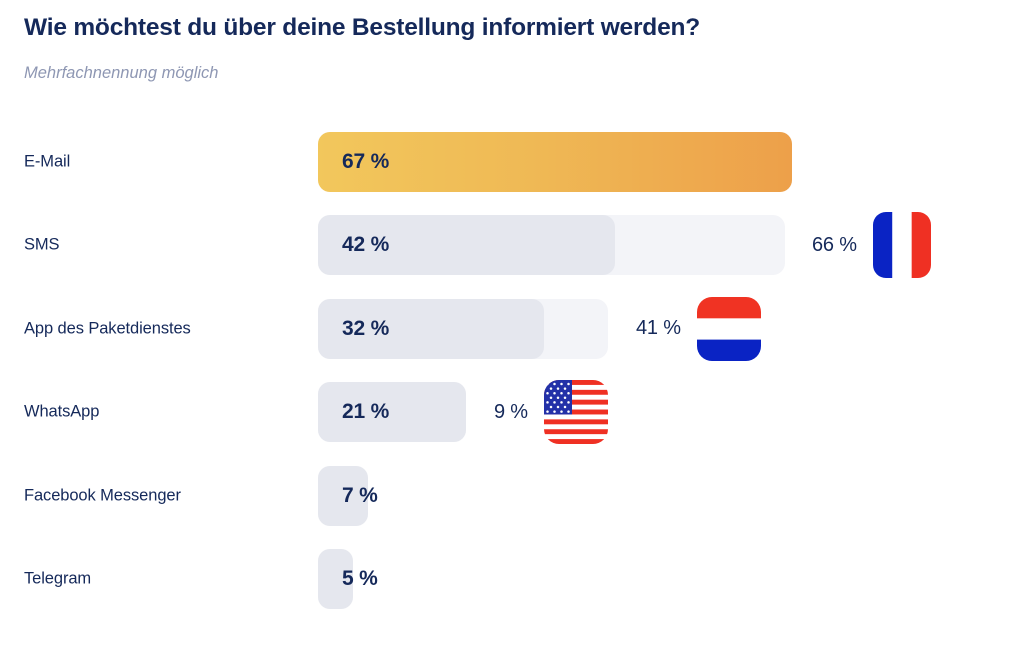  What do you see at coordinates (512, 580) in the screenshot?
I see `bar-row-telegram: Telegram 5 %` at bounding box center [512, 580].